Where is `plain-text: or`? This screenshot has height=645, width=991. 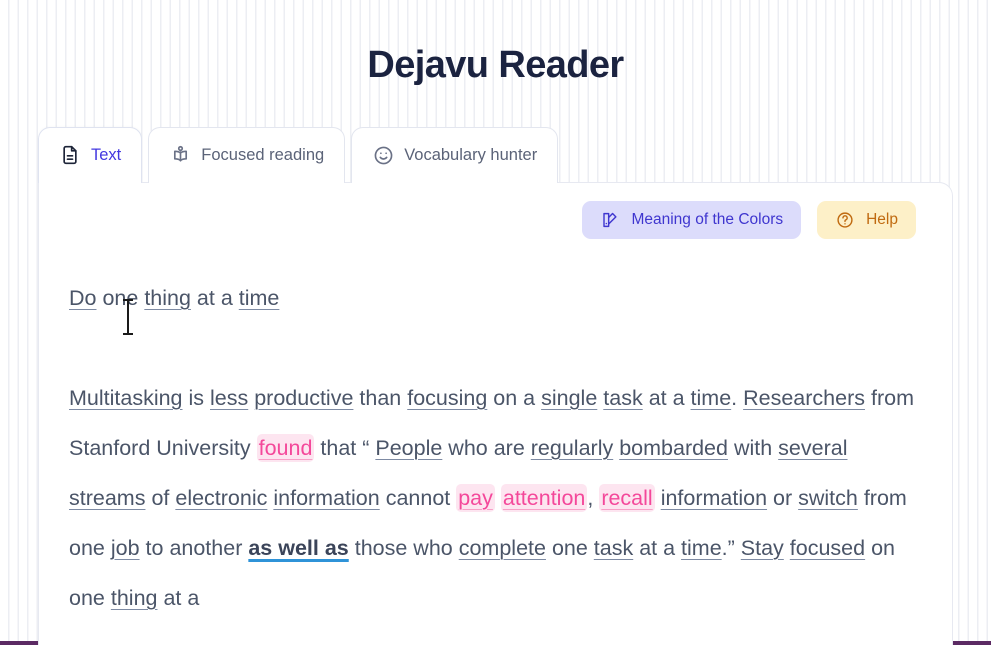 plain-text: or is located at coordinates (783, 497).